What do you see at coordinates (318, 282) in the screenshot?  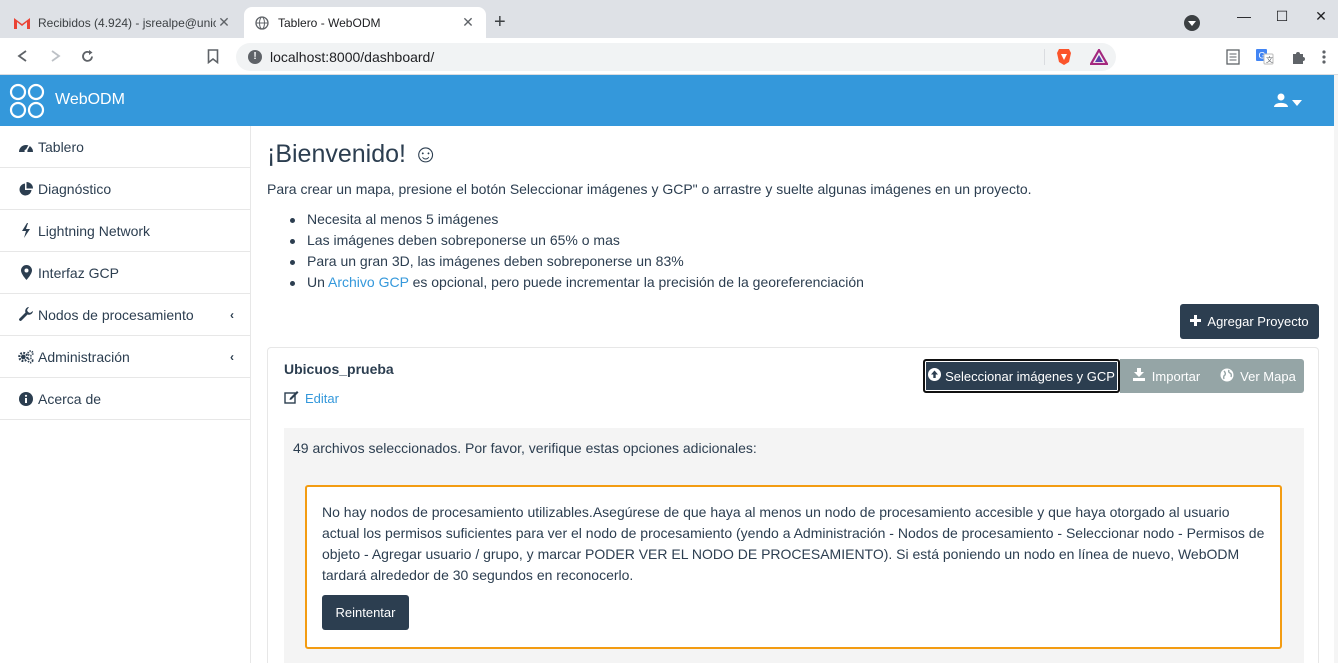 I see `gcp-note-prefix: Un` at bounding box center [318, 282].